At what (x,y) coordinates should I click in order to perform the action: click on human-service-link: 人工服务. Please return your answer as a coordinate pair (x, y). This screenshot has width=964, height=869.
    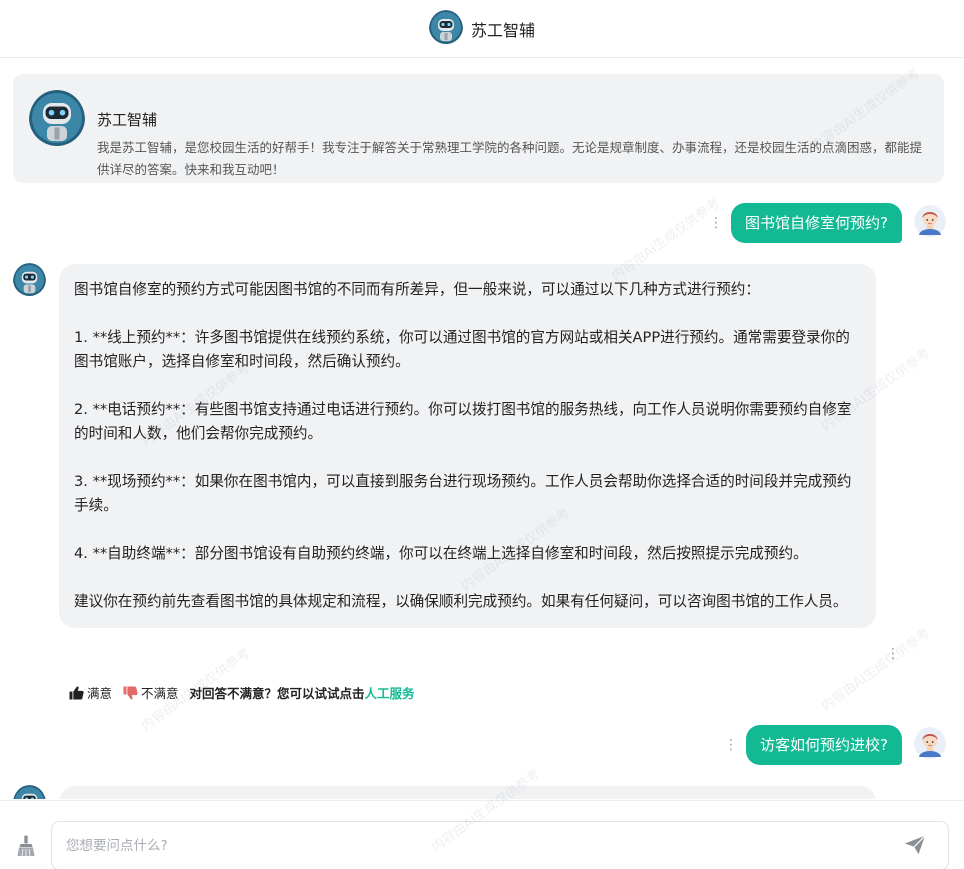
    Looking at the image, I should click on (390, 692).